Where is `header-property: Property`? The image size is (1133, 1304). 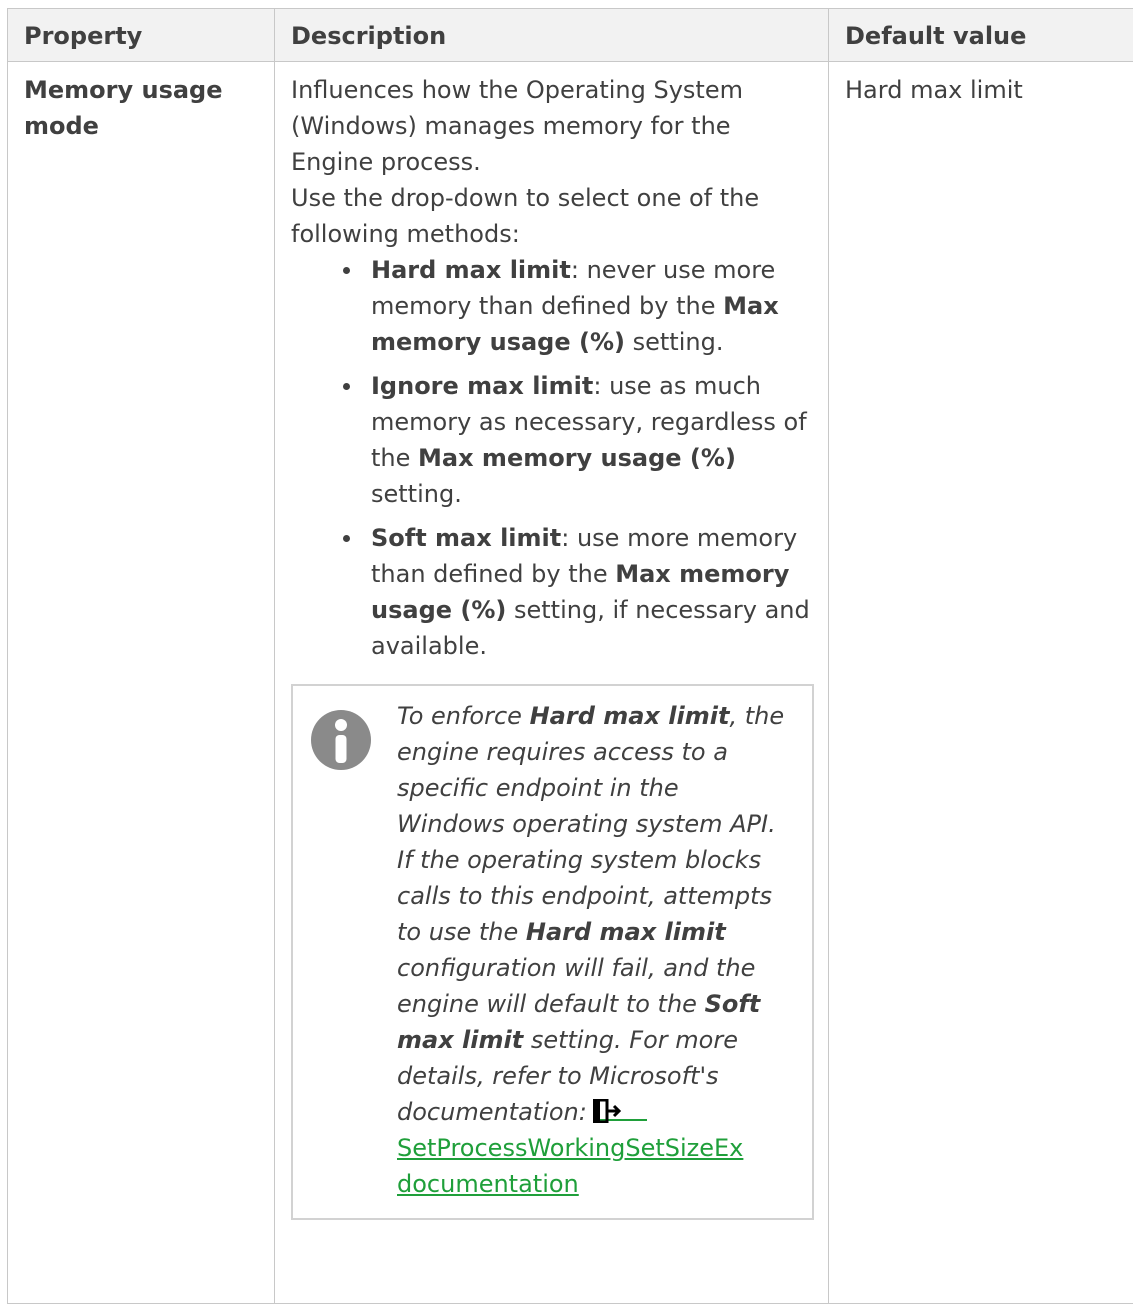 header-property: Property is located at coordinates (141, 35).